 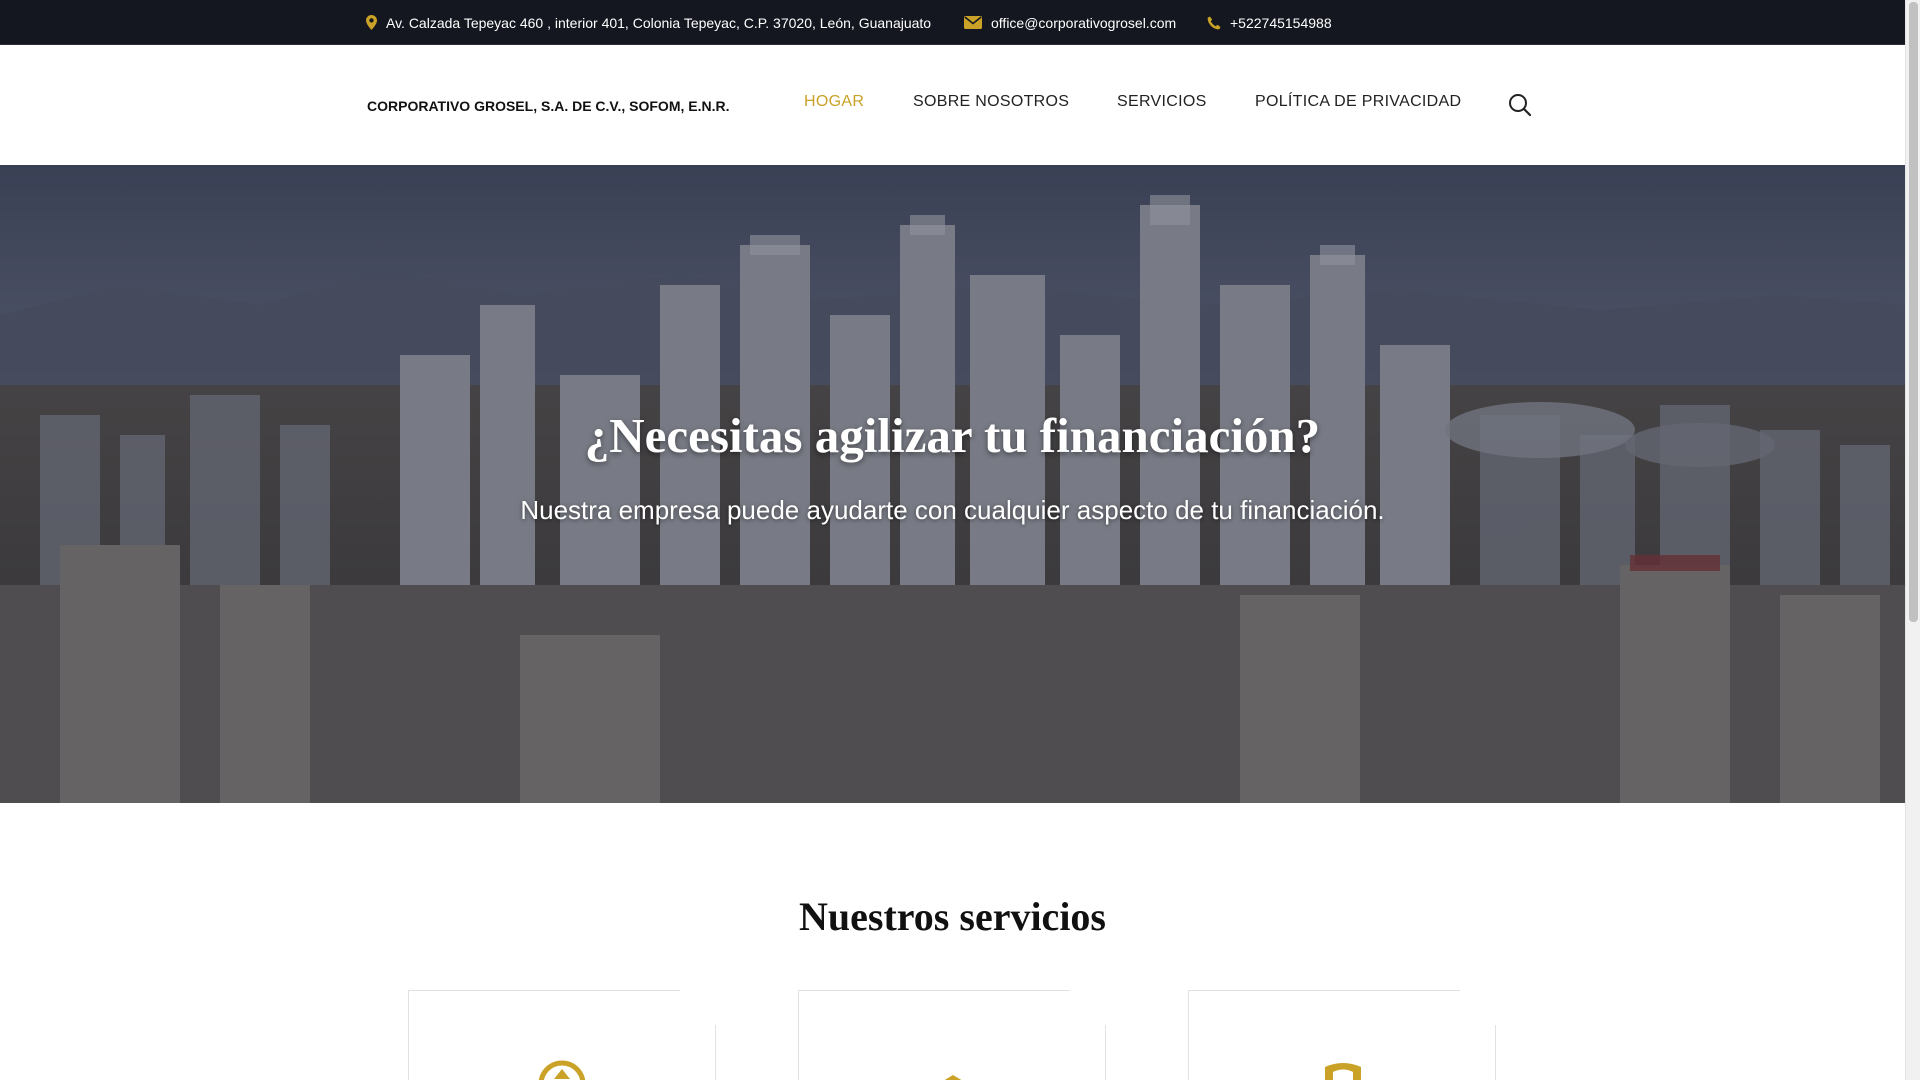 I want to click on nav-item-hogar: HOGAR, so click(x=834, y=102).